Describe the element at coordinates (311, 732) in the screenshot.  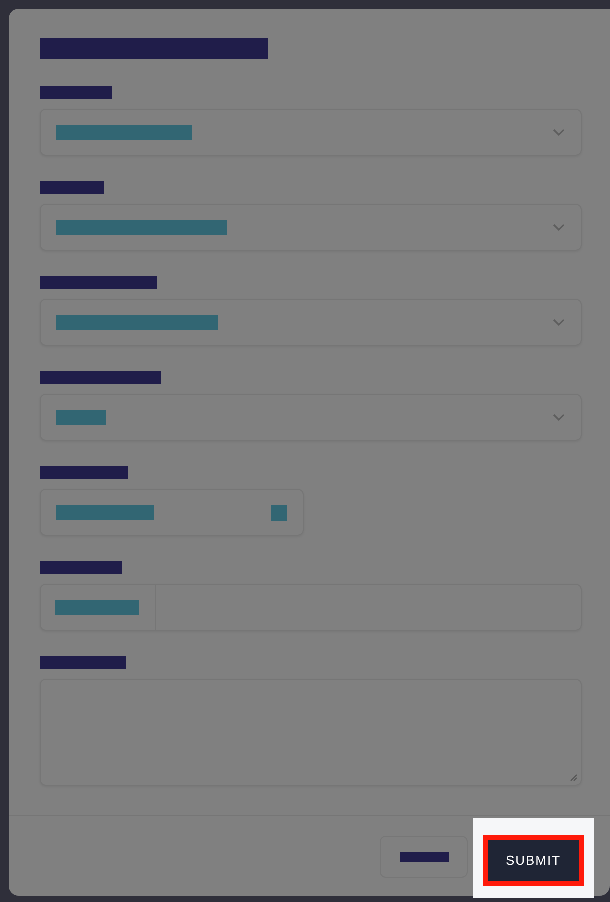
I see `text-area` at that location.